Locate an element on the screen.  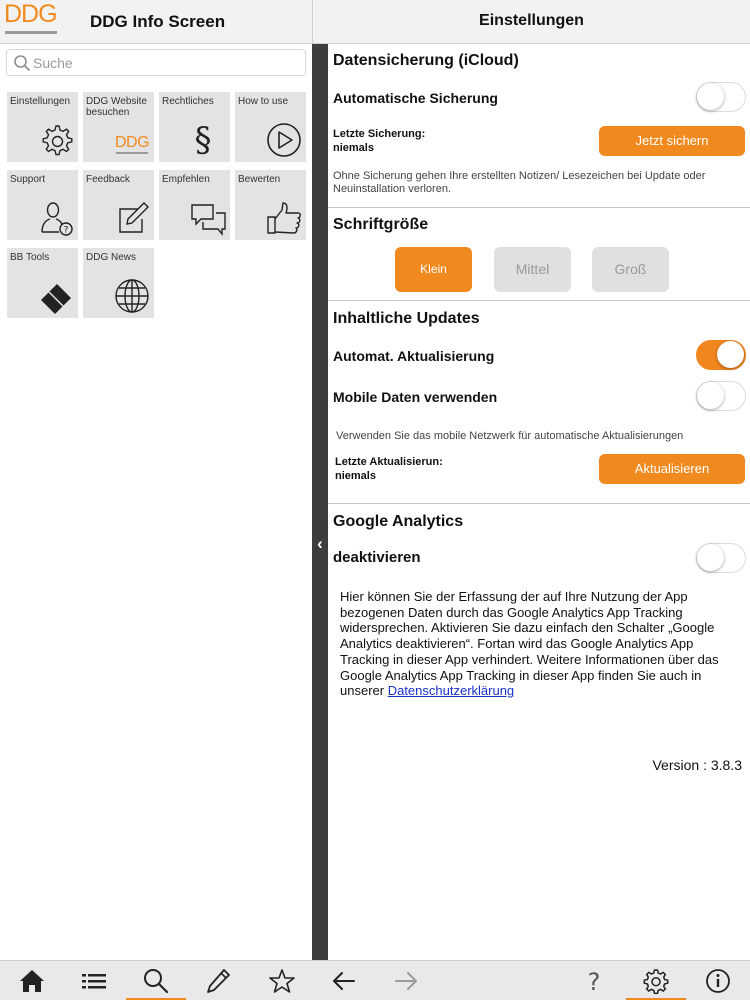
home-tab is located at coordinates (32, 980).